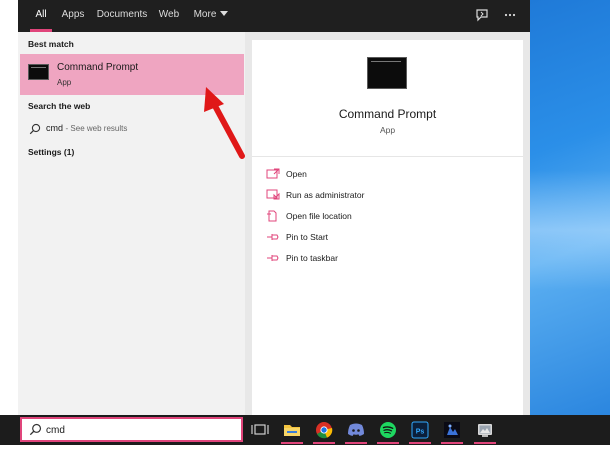  What do you see at coordinates (324, 443) in the screenshot?
I see `chrome-active-indicator` at bounding box center [324, 443].